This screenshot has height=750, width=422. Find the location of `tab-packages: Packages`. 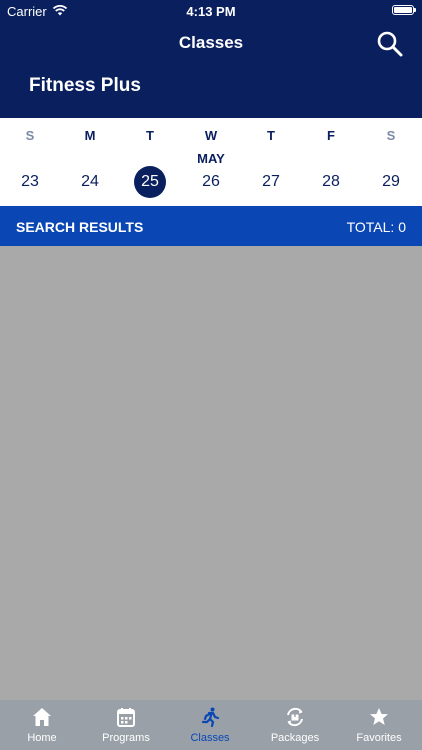

tab-packages: Packages is located at coordinates (295, 725).